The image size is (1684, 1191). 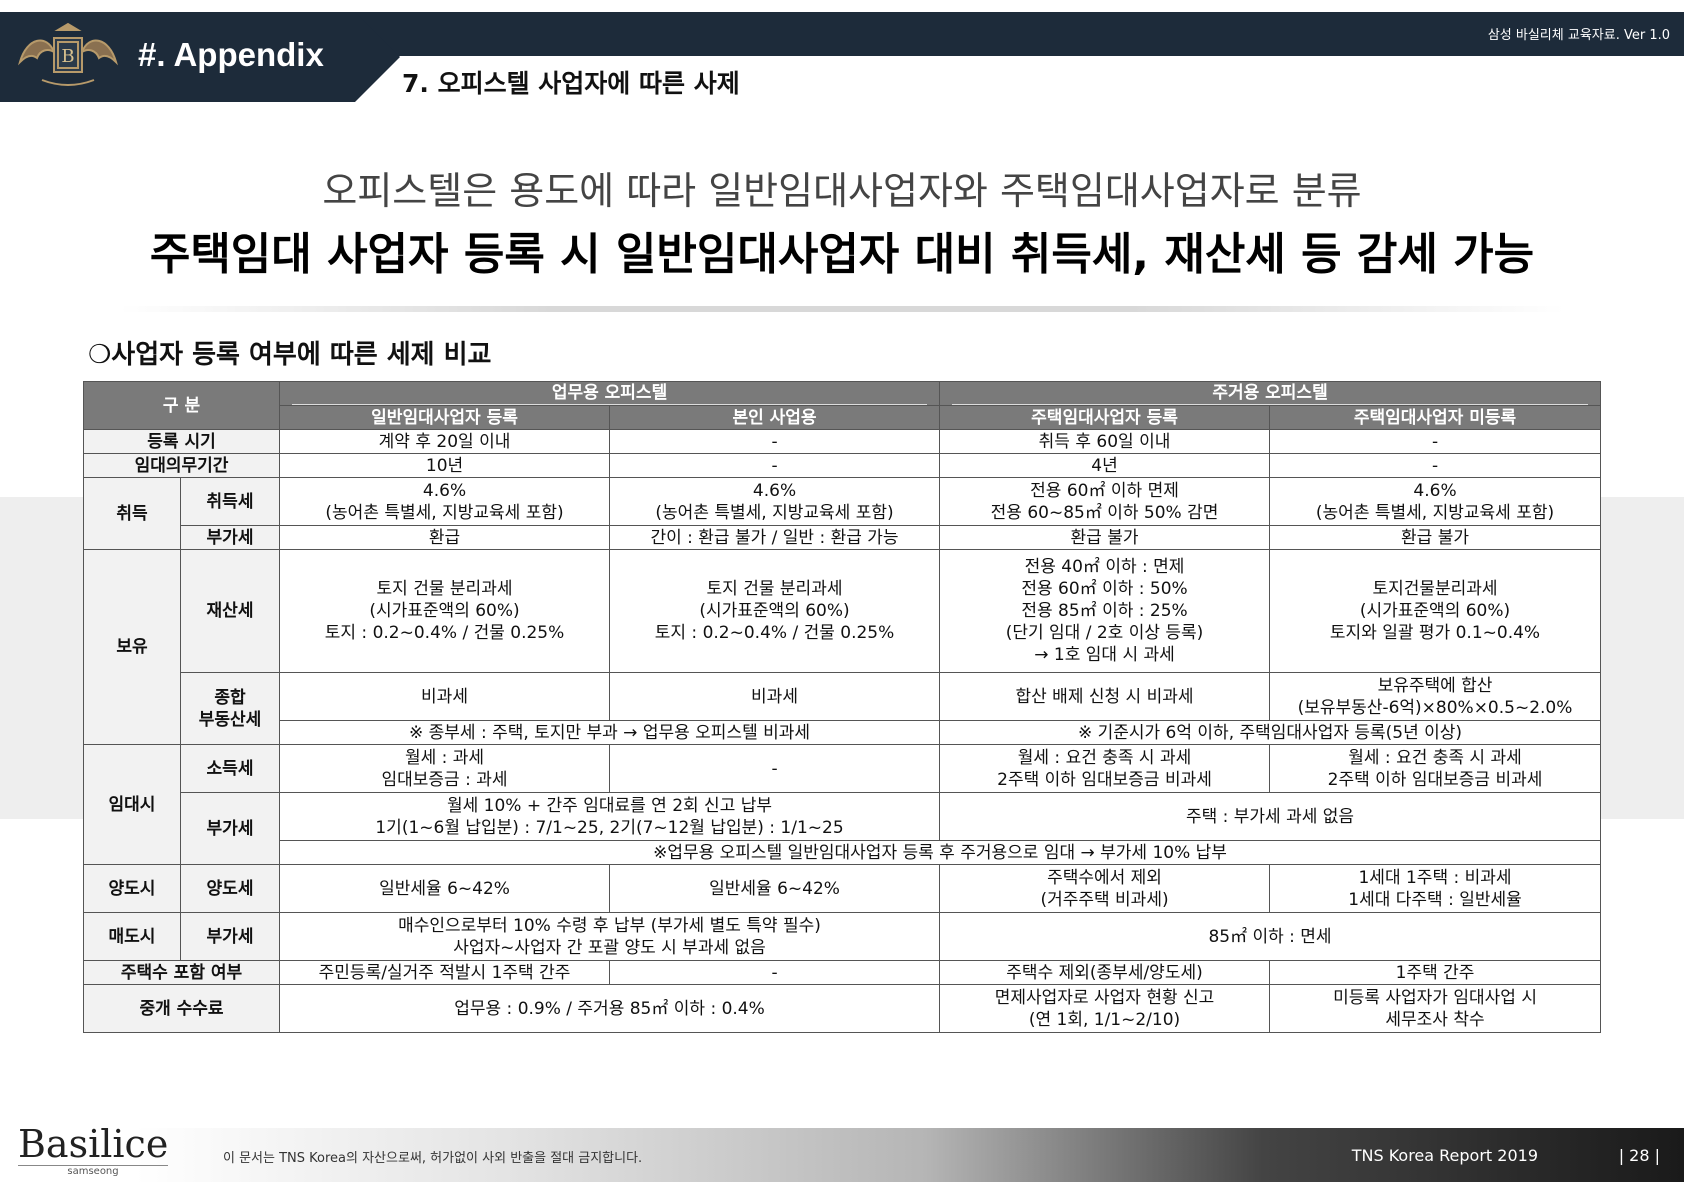 What do you see at coordinates (775, 537) in the screenshot?
I see `table-cell: 간이 : 환급 불가 / 일반 : 환급 가능` at bounding box center [775, 537].